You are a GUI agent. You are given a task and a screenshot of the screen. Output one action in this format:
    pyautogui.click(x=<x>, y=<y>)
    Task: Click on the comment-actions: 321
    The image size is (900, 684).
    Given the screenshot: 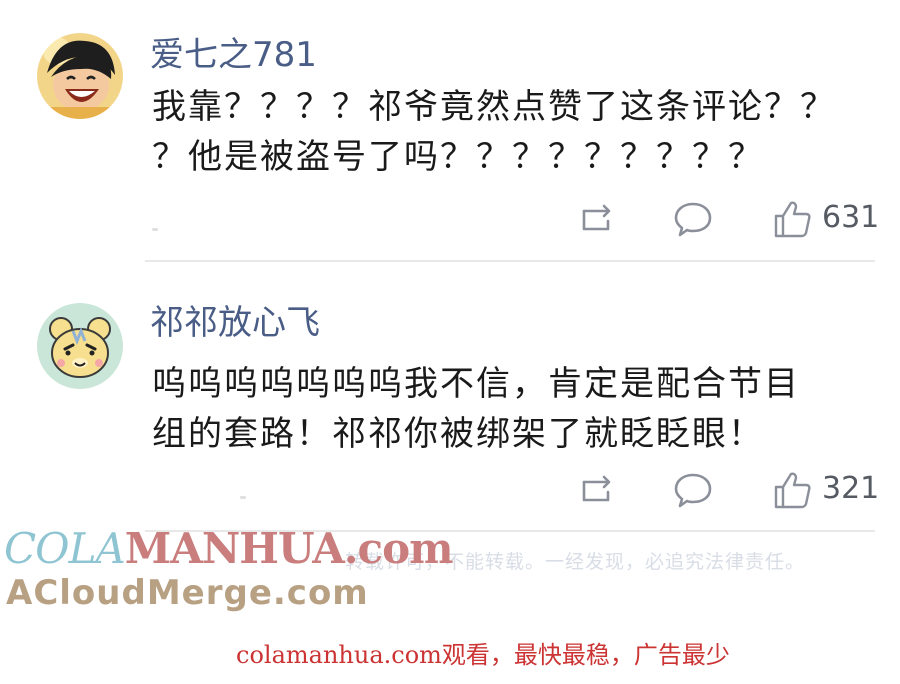 What is the action you would take?
    pyautogui.click(x=450, y=492)
    